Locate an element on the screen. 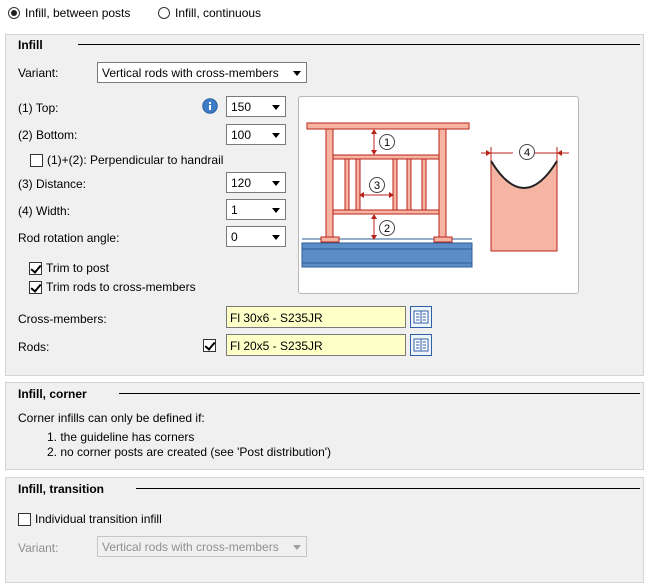 The height and width of the screenshot is (586, 648). cross-member-bottom is located at coordinates (386, 212).